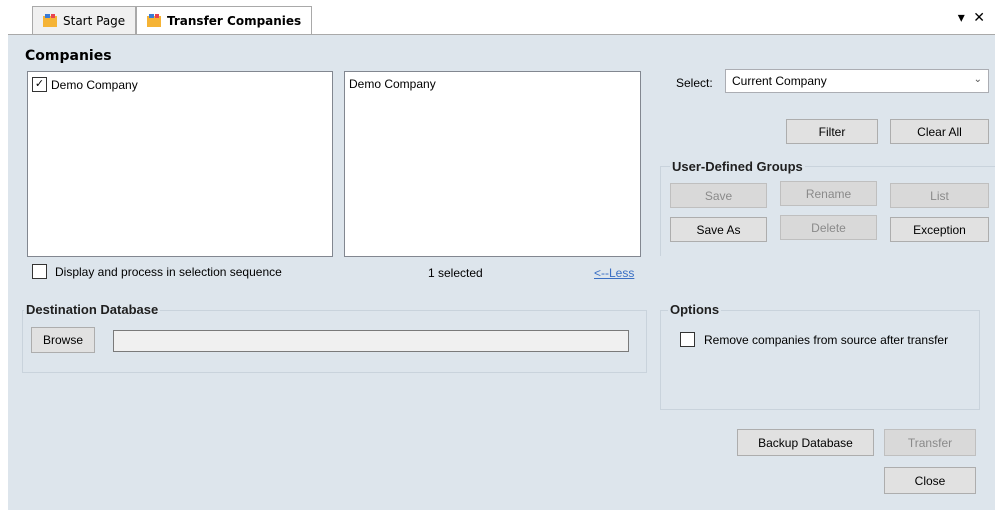  What do you see at coordinates (971, 18) in the screenshot?
I see `tab-controls: ▾ ✕` at bounding box center [971, 18].